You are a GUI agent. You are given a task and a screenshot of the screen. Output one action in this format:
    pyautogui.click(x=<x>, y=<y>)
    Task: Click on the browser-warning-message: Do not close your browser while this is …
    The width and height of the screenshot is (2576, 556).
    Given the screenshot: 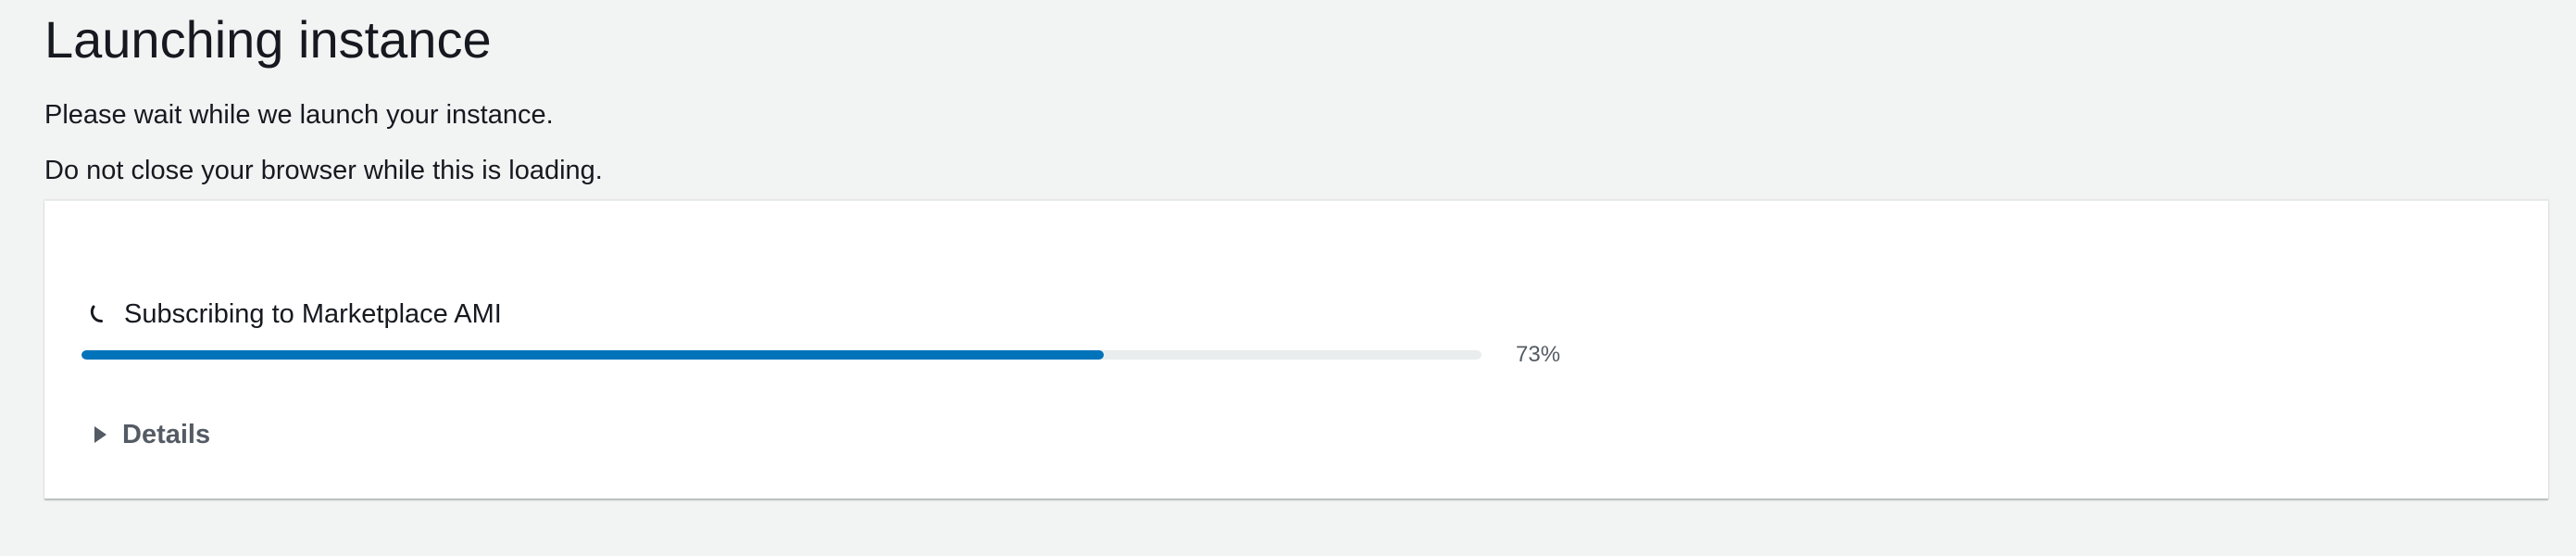 What is the action you would take?
    pyautogui.click(x=323, y=170)
    